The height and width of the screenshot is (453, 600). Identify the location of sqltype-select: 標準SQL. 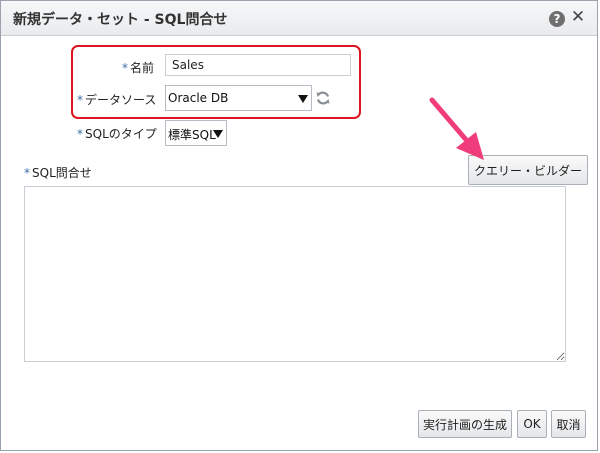
(196, 133).